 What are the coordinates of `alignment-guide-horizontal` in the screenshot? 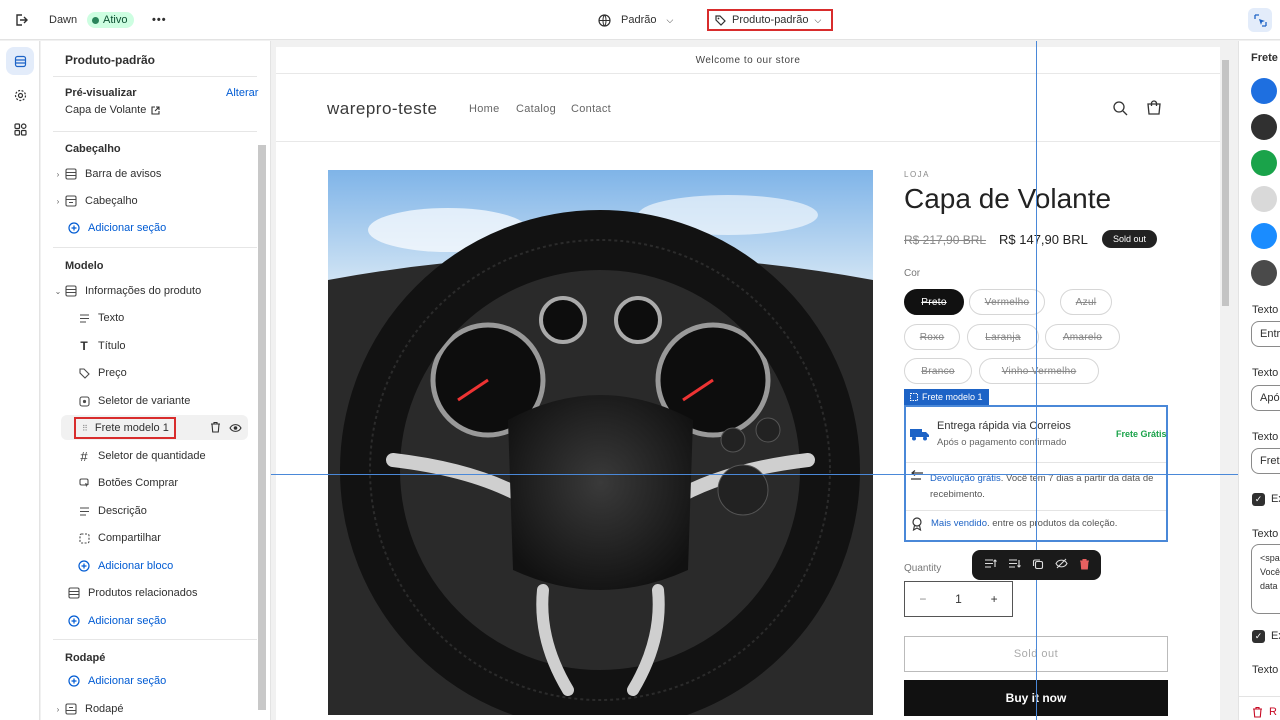 It's located at (754, 474).